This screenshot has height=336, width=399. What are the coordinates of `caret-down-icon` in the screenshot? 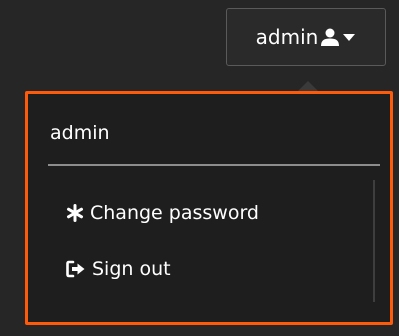 It's located at (349, 37).